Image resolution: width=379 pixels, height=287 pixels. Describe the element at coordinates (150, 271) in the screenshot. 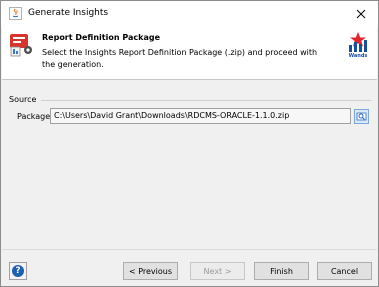

I see `previous-button: < Previous` at that location.